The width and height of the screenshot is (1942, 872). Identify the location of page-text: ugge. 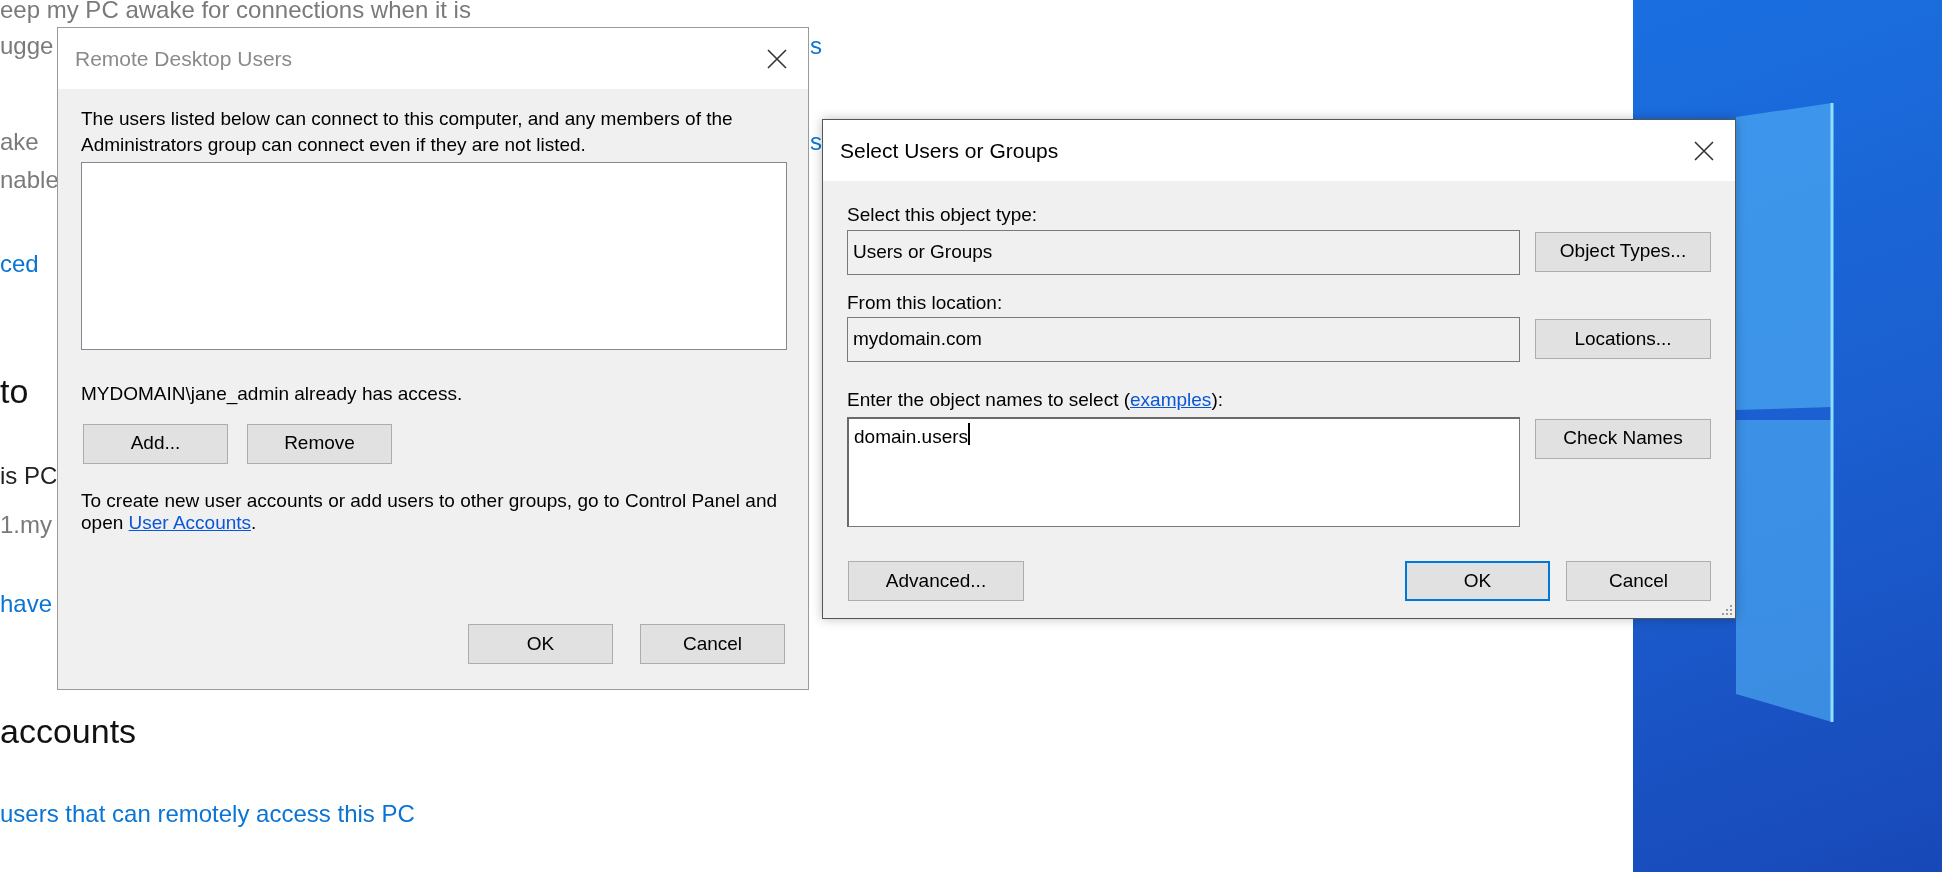
(27, 46).